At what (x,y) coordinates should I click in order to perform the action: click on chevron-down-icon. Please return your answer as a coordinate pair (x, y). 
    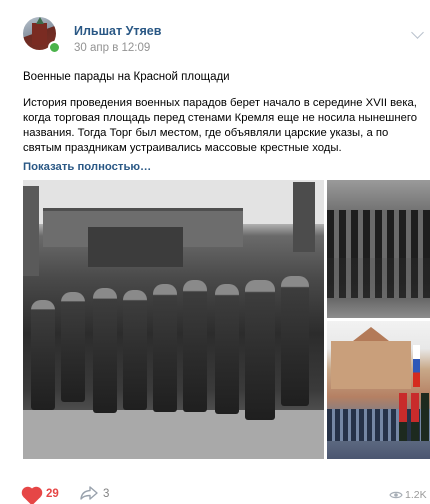
    Looking at the image, I should click on (417, 32).